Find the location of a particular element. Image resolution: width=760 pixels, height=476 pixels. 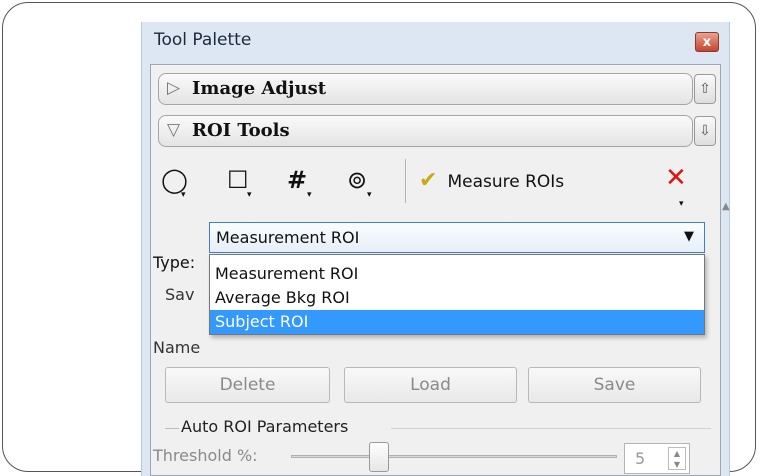

measure-rois-label: Measure ROIs is located at coordinates (506, 182).